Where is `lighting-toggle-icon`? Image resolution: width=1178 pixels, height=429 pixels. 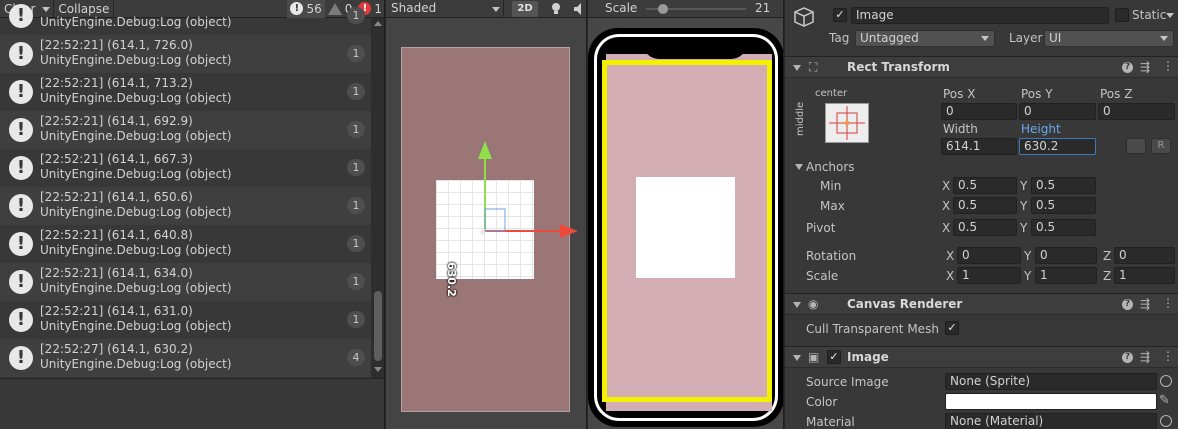
lighting-toggle-icon is located at coordinates (556, 8).